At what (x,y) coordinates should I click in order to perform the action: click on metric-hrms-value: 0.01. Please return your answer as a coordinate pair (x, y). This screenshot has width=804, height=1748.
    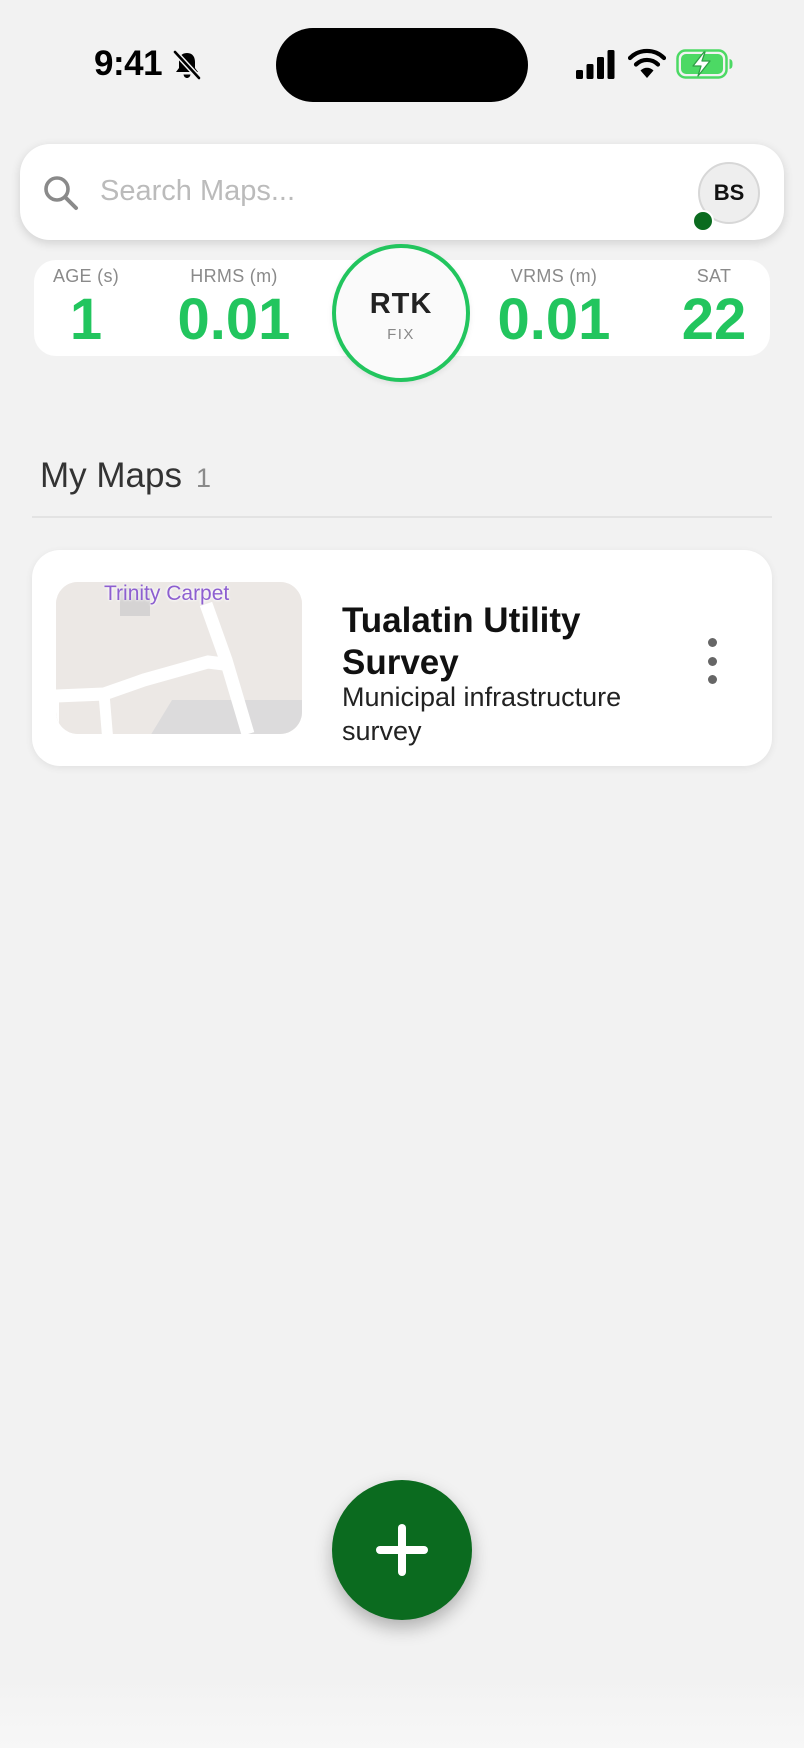
    Looking at the image, I should click on (234, 319).